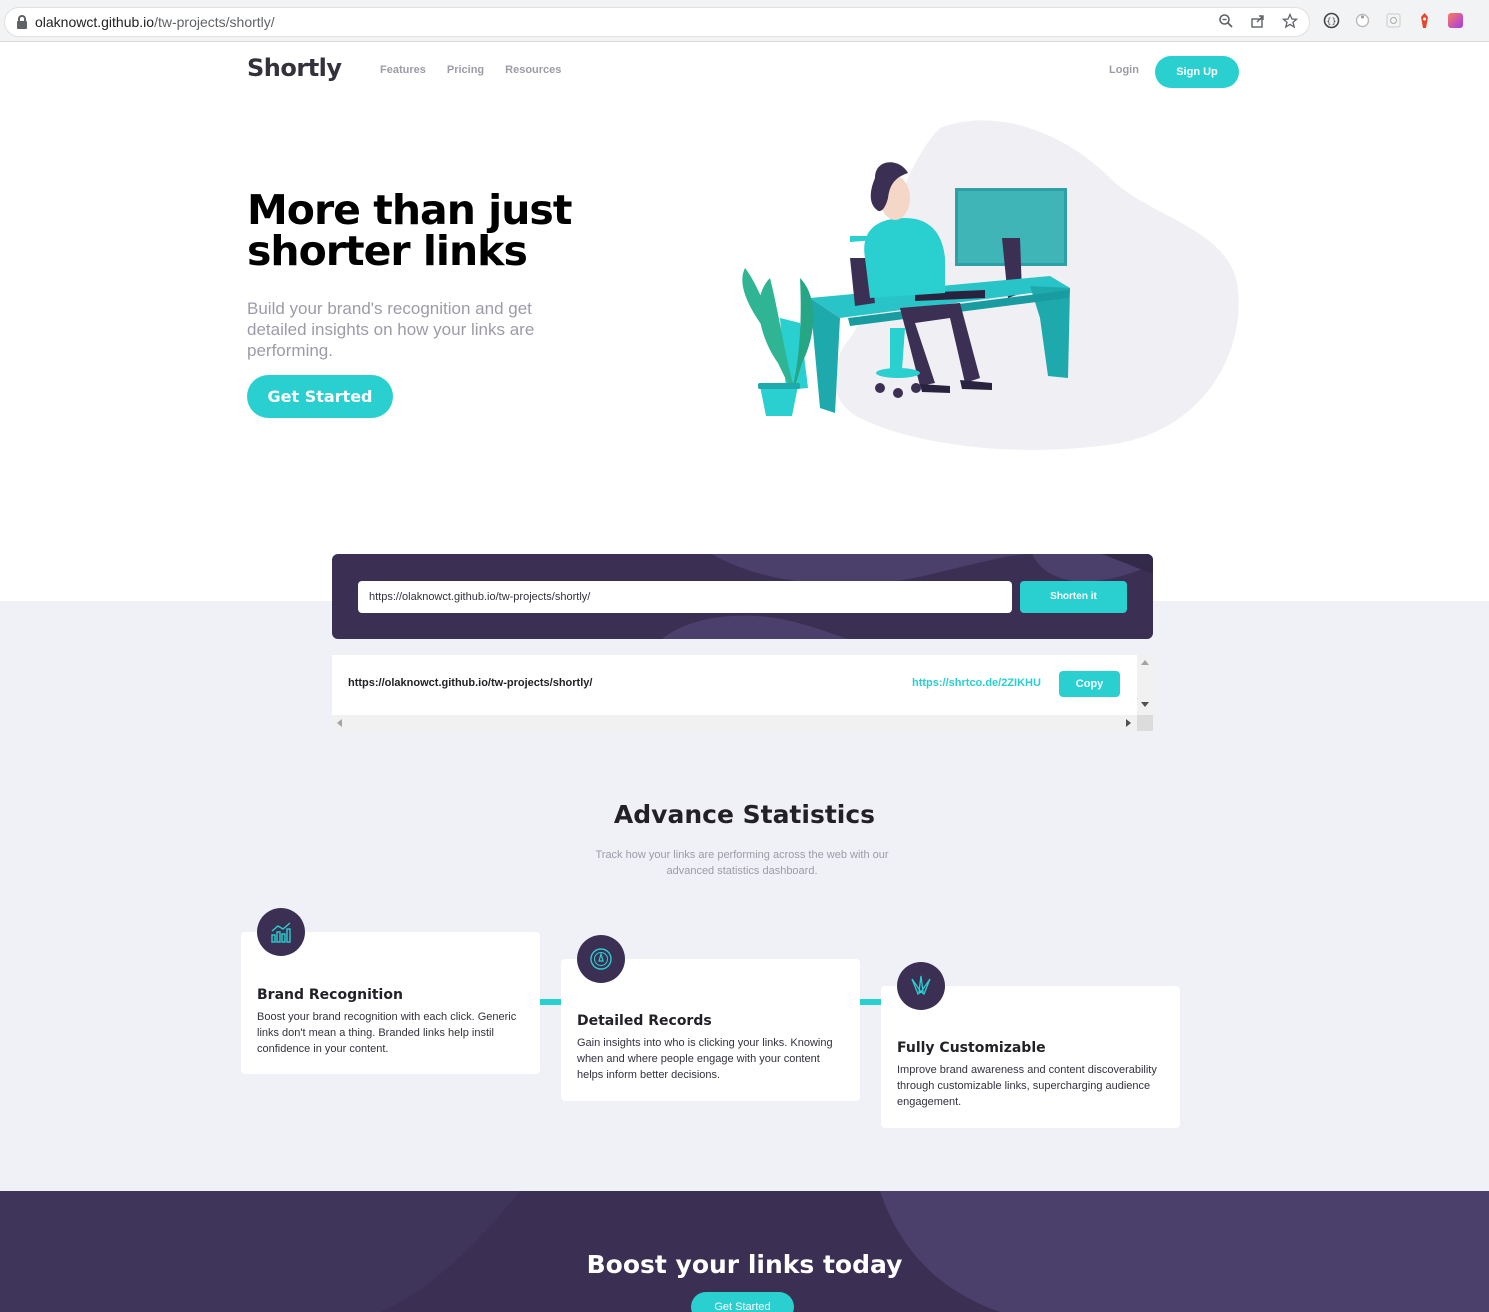 This screenshot has width=1489, height=1312. Describe the element at coordinates (1197, 72) in the screenshot. I see `signup-button: Sign Up` at that location.